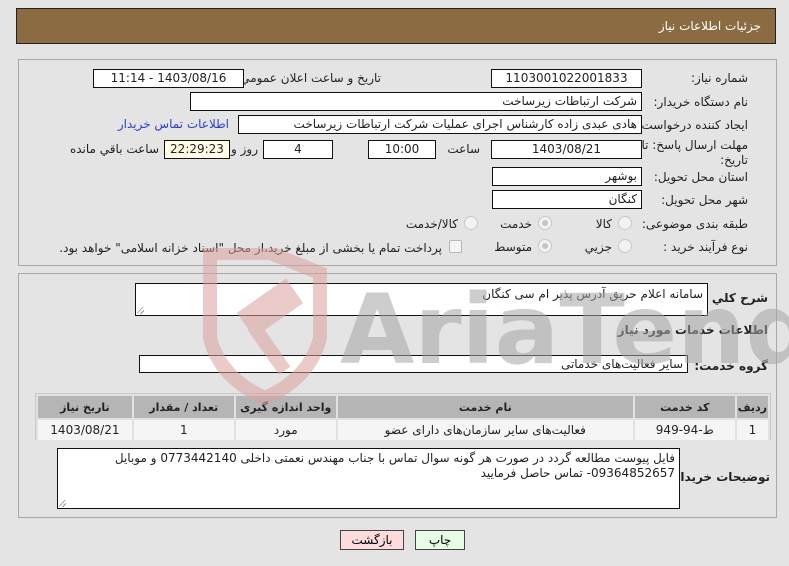 This screenshot has width=789, height=566. What do you see at coordinates (168, 78) in the screenshot?
I see `announce-datetime-field: 1403/08/16 - 11:14` at bounding box center [168, 78].